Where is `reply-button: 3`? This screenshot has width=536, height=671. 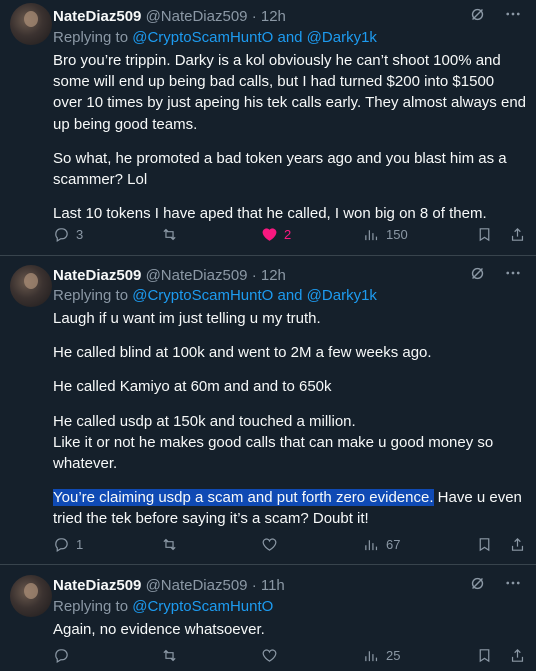 reply-button: 3 is located at coordinates (107, 234).